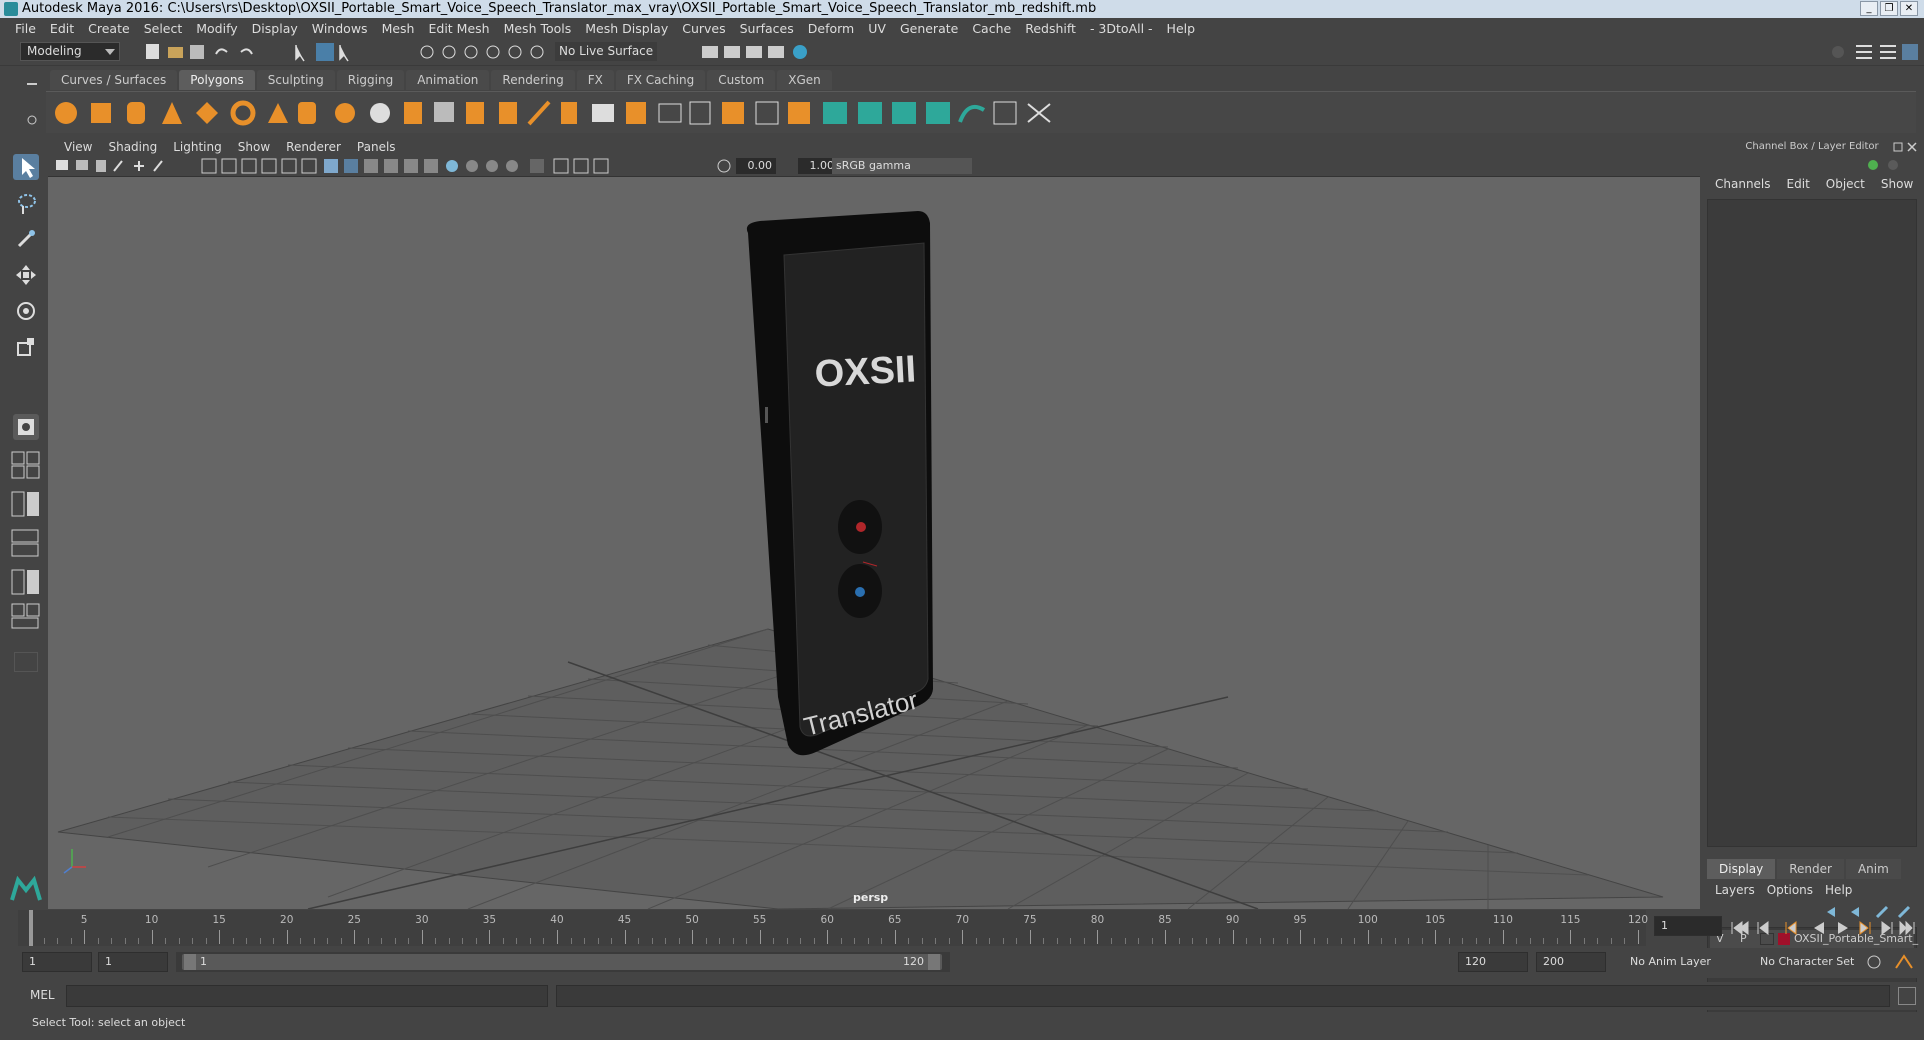 The image size is (1924, 1040). I want to click on menu-redshift: Redshift, so click(1050, 28).